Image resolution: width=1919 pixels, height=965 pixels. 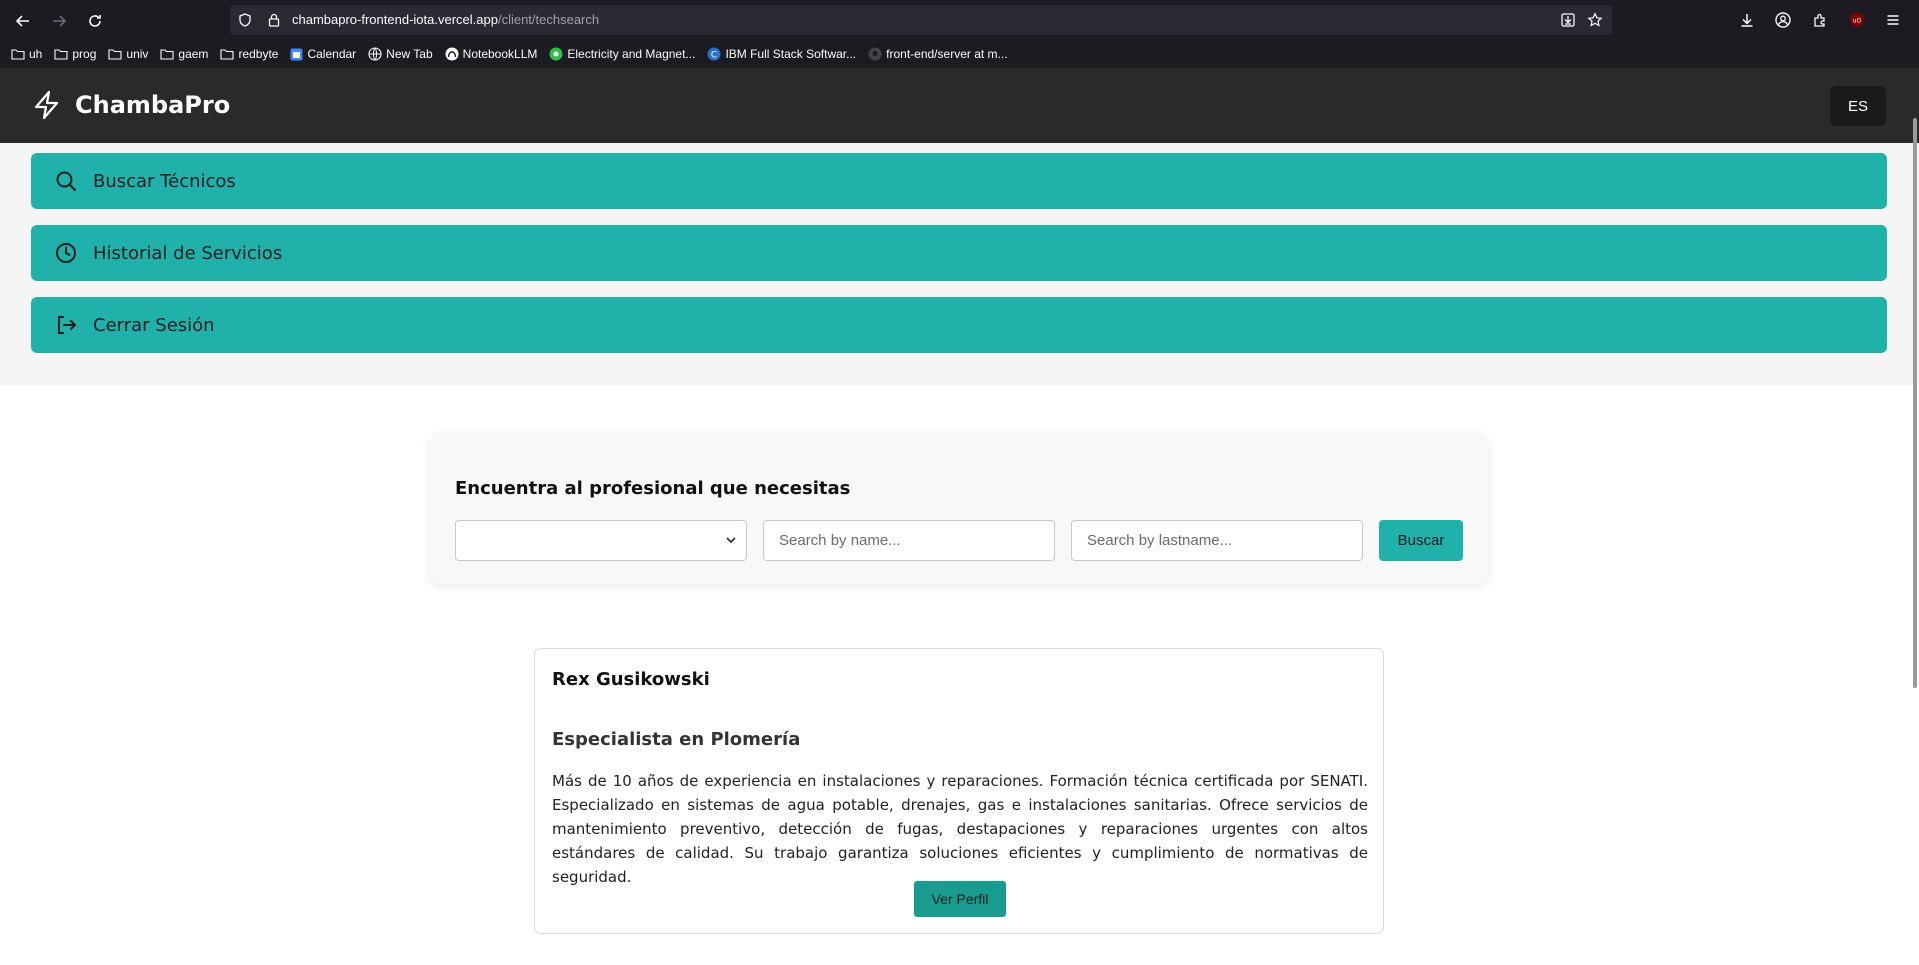 I want to click on notebooklm-icon, so click(x=452, y=54).